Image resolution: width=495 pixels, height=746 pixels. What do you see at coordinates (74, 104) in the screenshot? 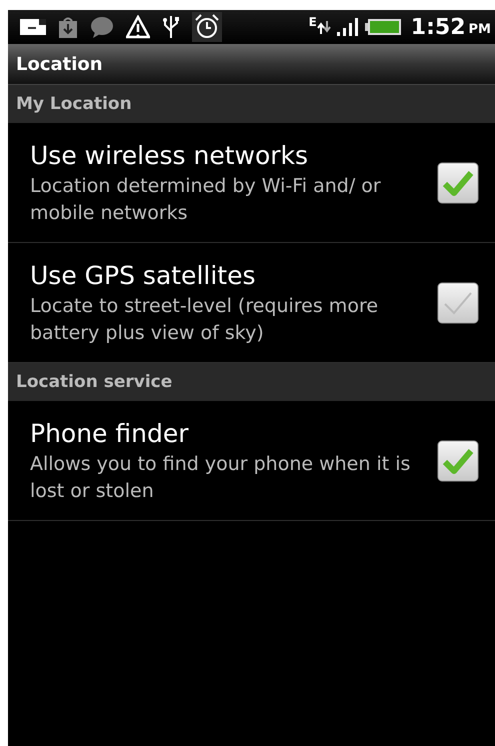
I see `section-title: My Location` at bounding box center [74, 104].